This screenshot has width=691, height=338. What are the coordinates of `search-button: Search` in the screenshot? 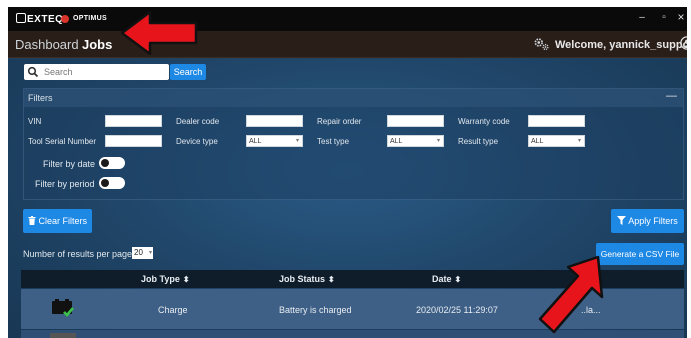 It's located at (188, 72).